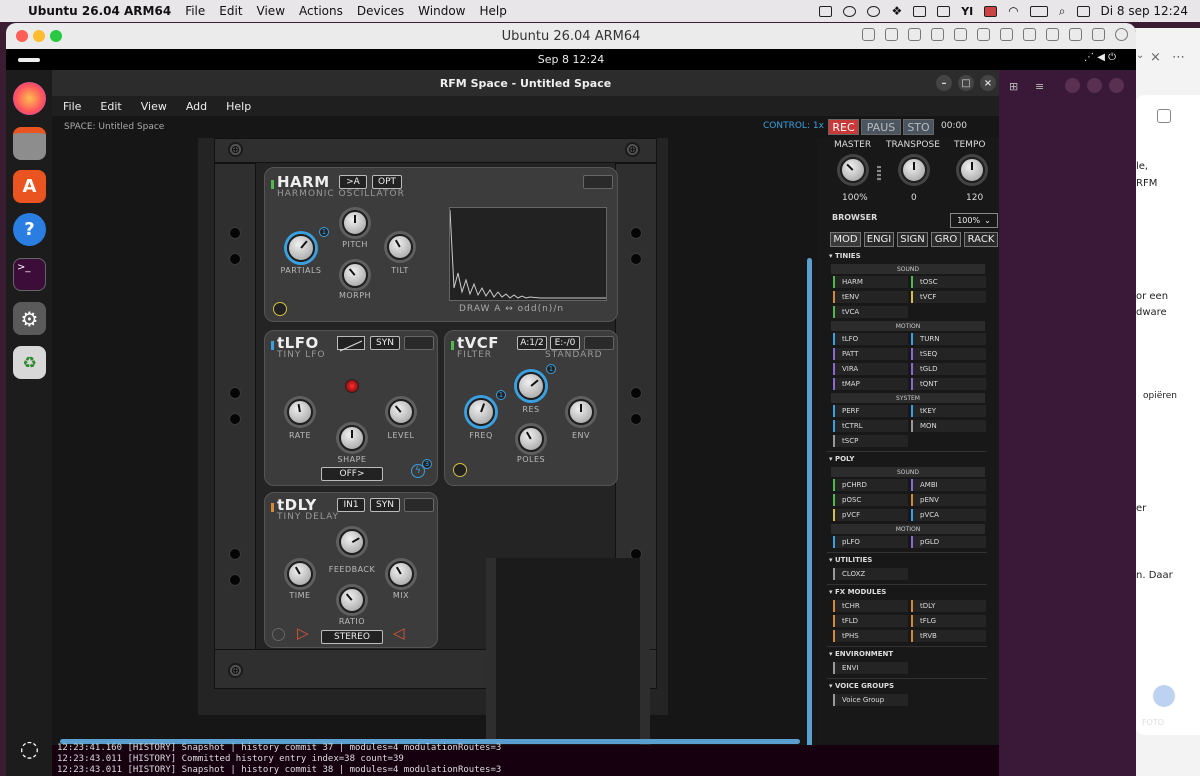 The height and width of the screenshot is (776, 1200). I want to click on control-label: CONTROL: 1x, so click(793, 126).